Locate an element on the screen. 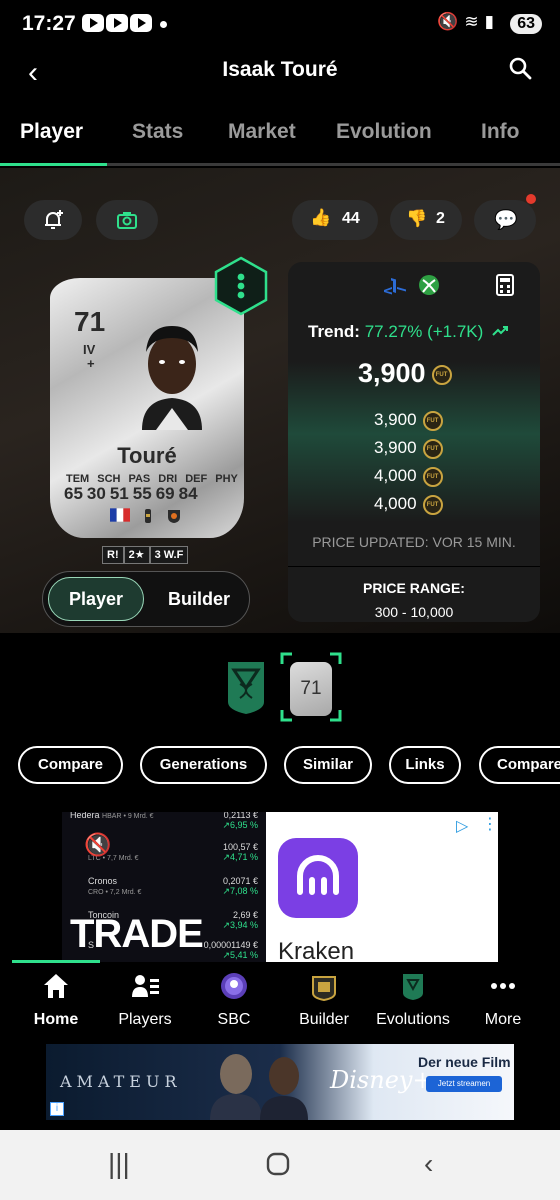  search-icon is located at coordinates (520, 68).